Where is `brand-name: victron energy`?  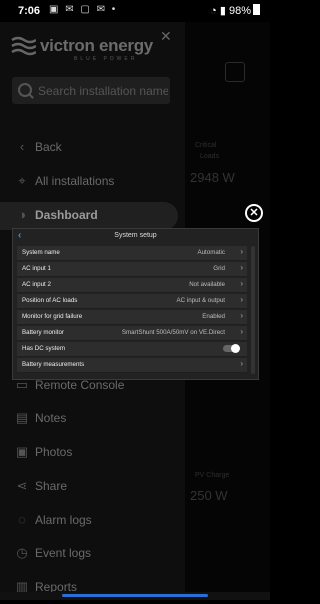 brand-name: victron energy is located at coordinates (96, 45).